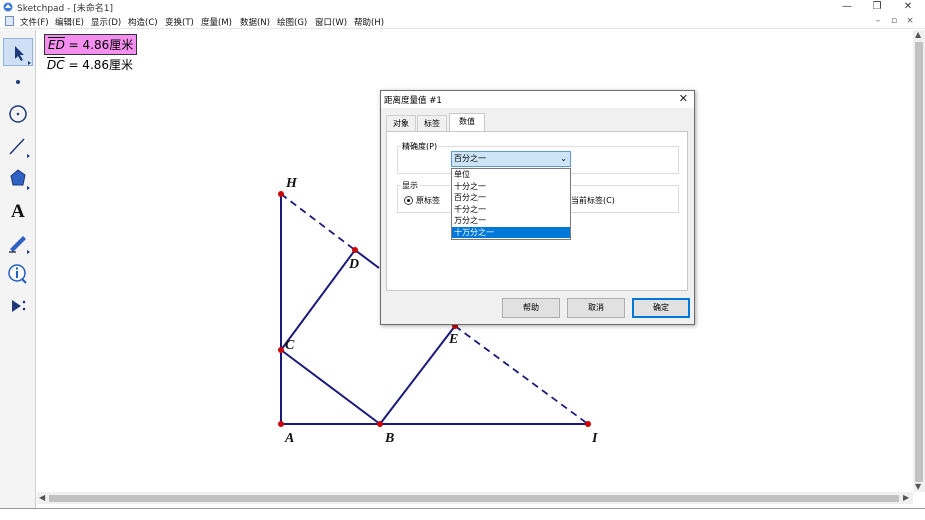 This screenshot has height=520, width=925. Describe the element at coordinates (417, 375) in the screenshot. I see `segment-BE` at that location.